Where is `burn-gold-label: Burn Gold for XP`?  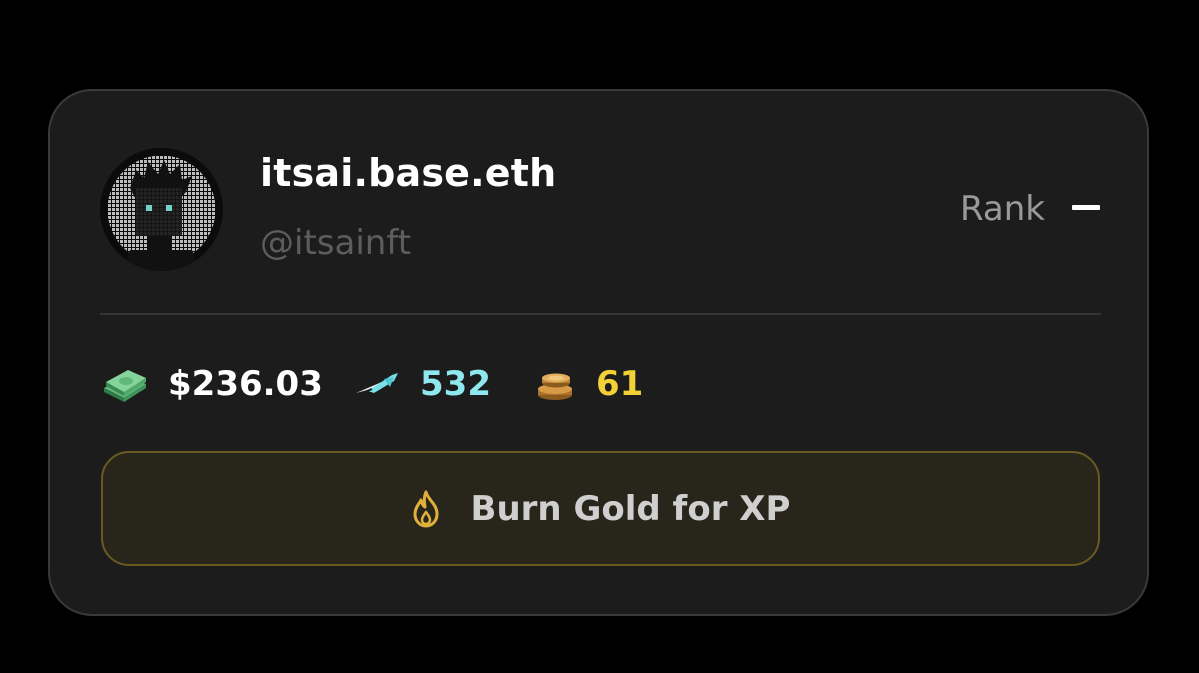
burn-gold-label: Burn Gold for XP is located at coordinates (630, 508).